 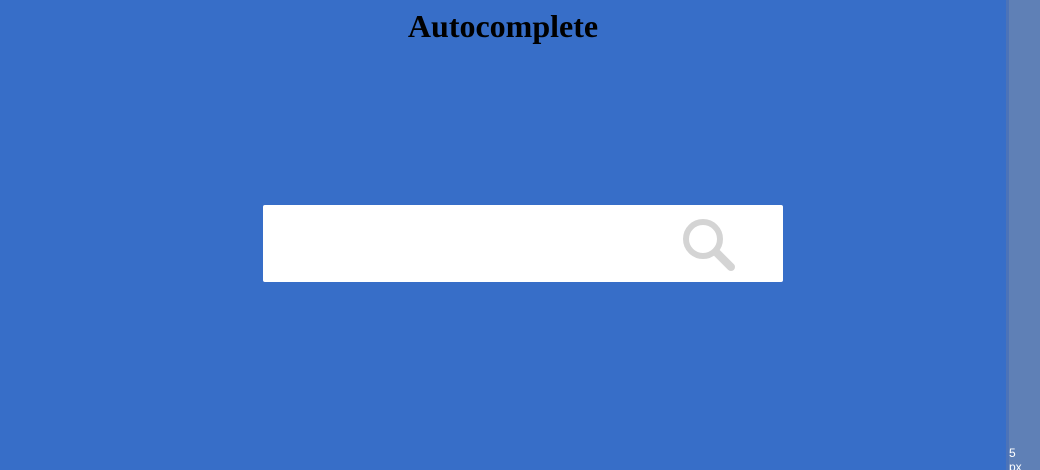 I want to click on search-box, so click(x=523, y=243).